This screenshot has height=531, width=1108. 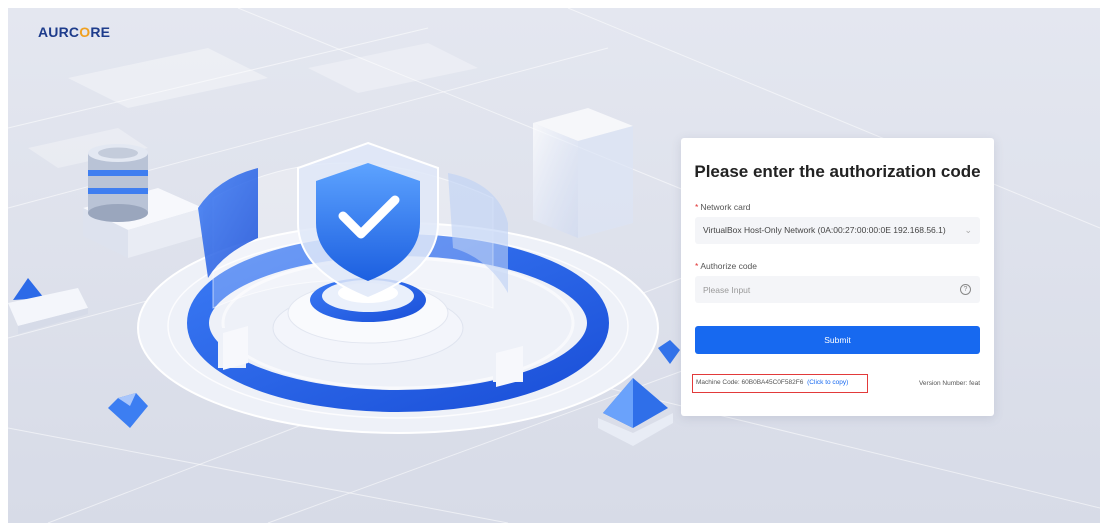 I want to click on brand-logo: AURCORE, so click(x=74, y=32).